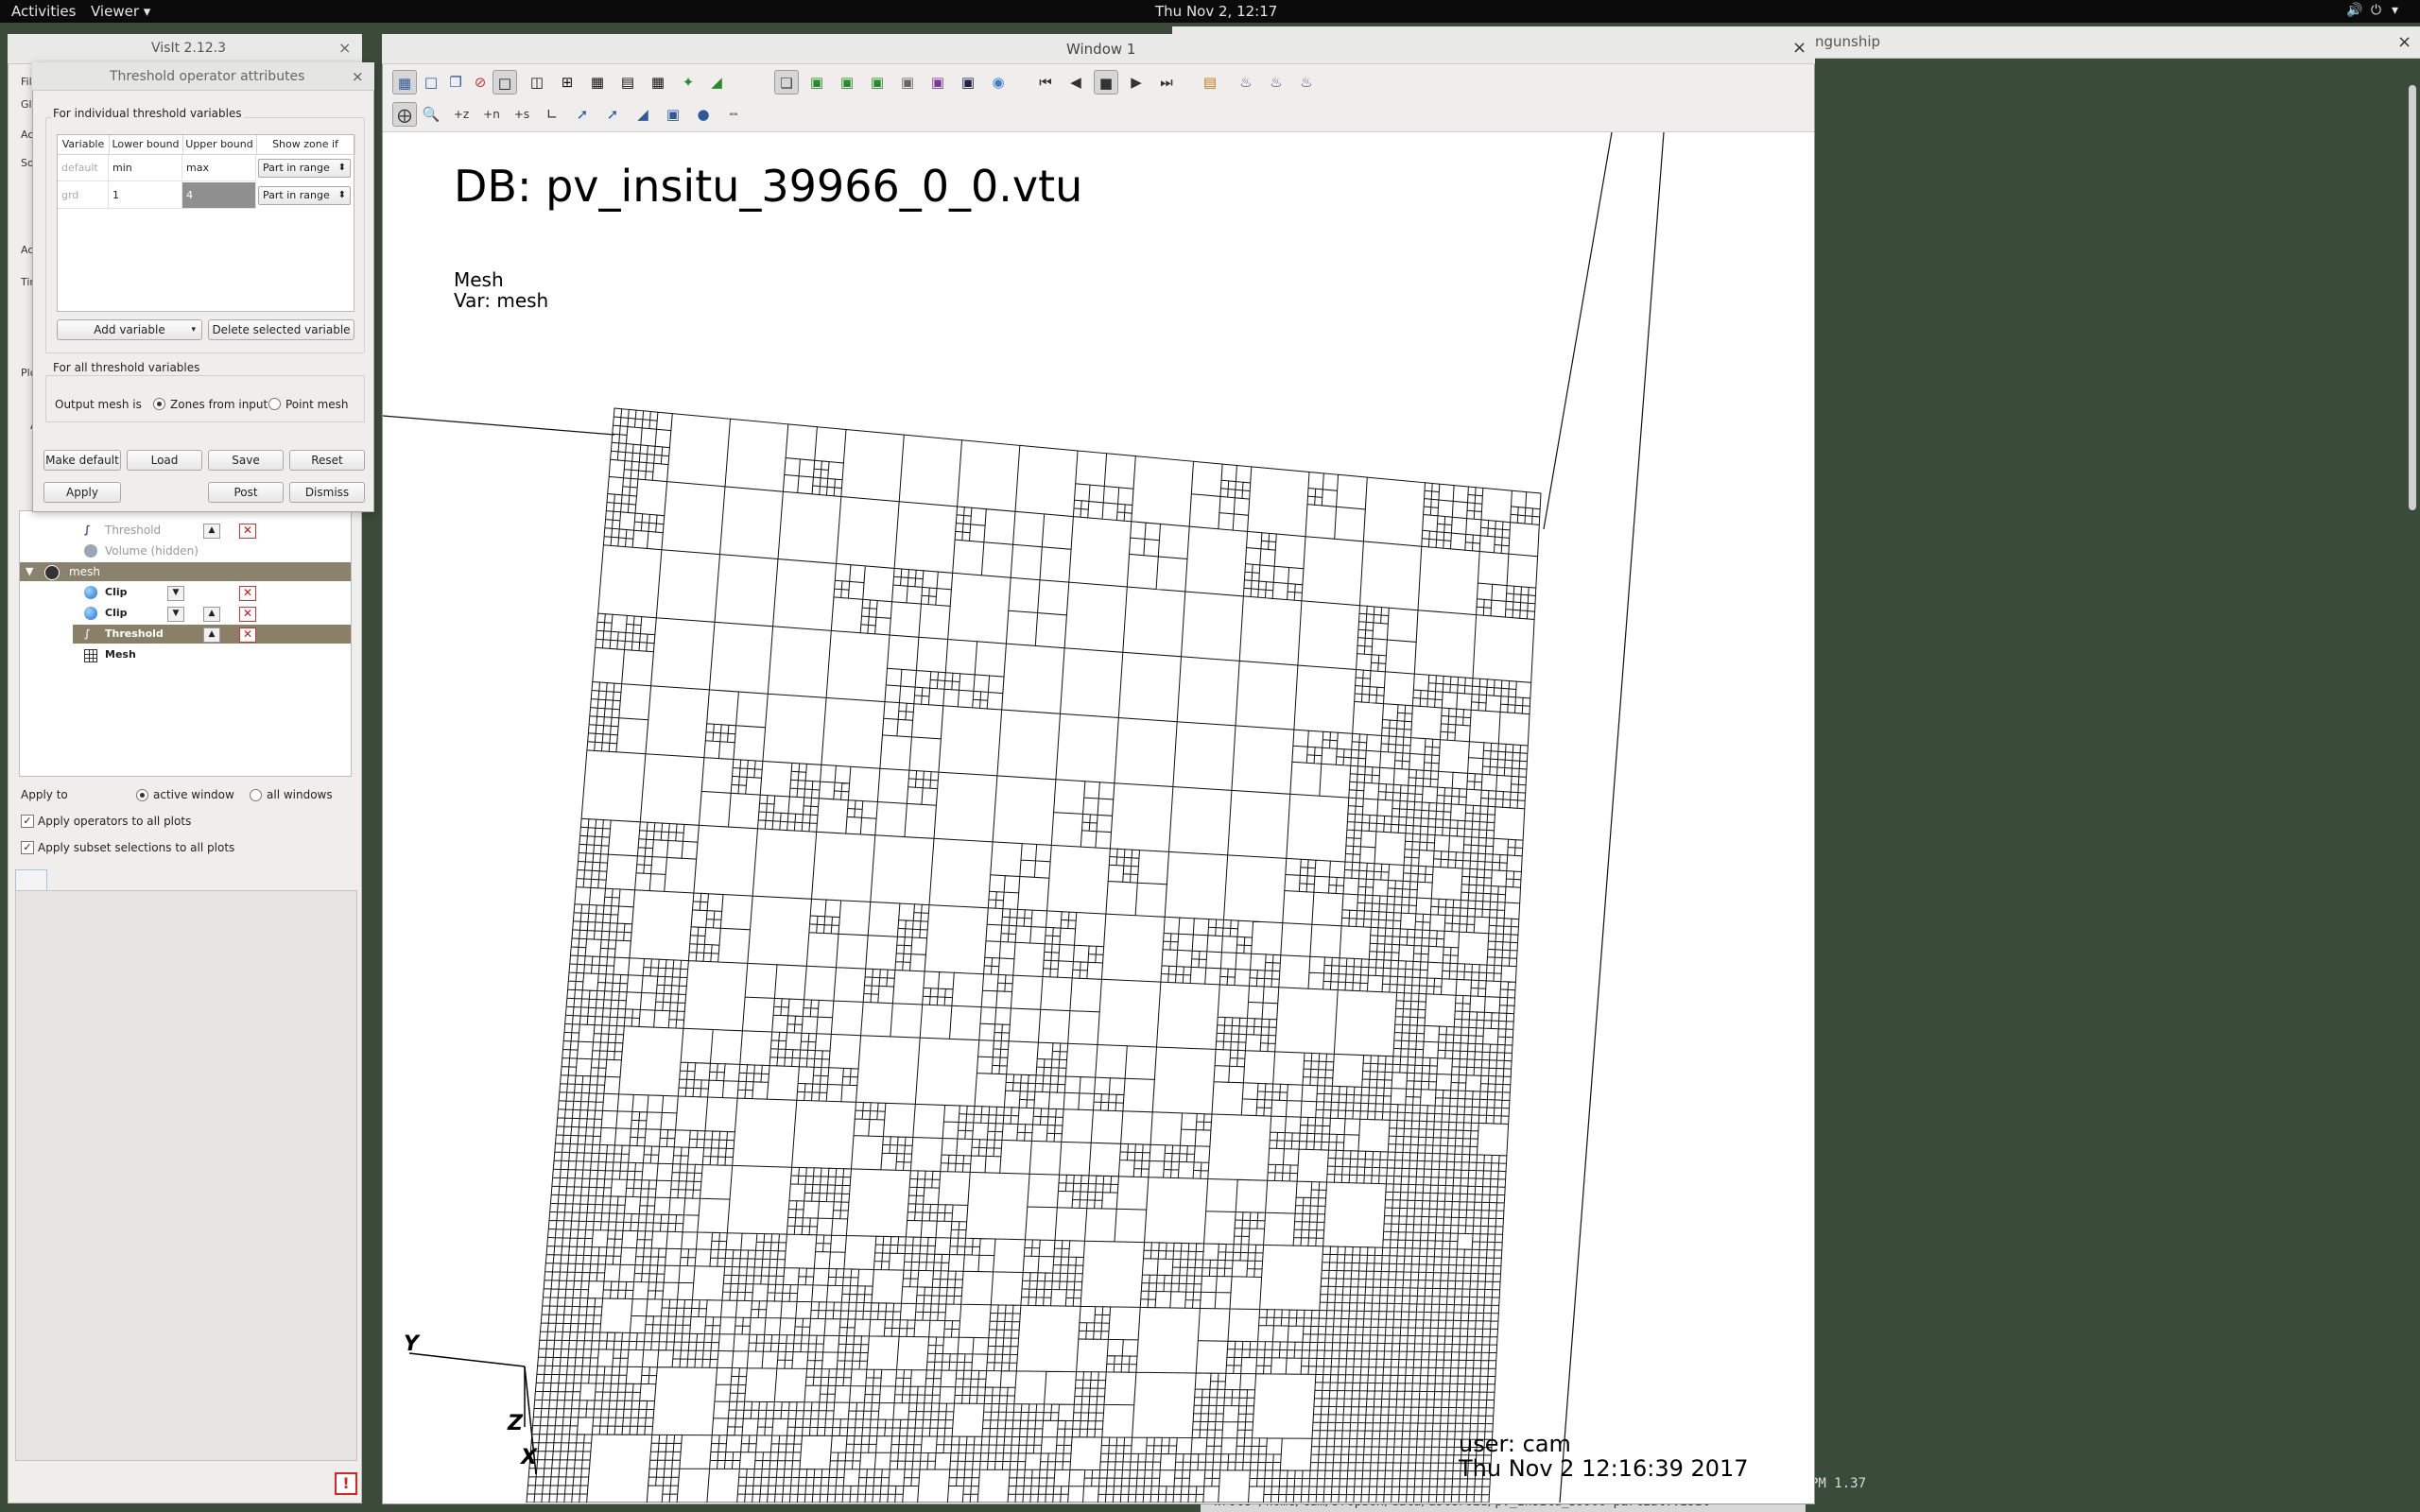  What do you see at coordinates (246, 492) in the screenshot?
I see `post-button: Post` at bounding box center [246, 492].